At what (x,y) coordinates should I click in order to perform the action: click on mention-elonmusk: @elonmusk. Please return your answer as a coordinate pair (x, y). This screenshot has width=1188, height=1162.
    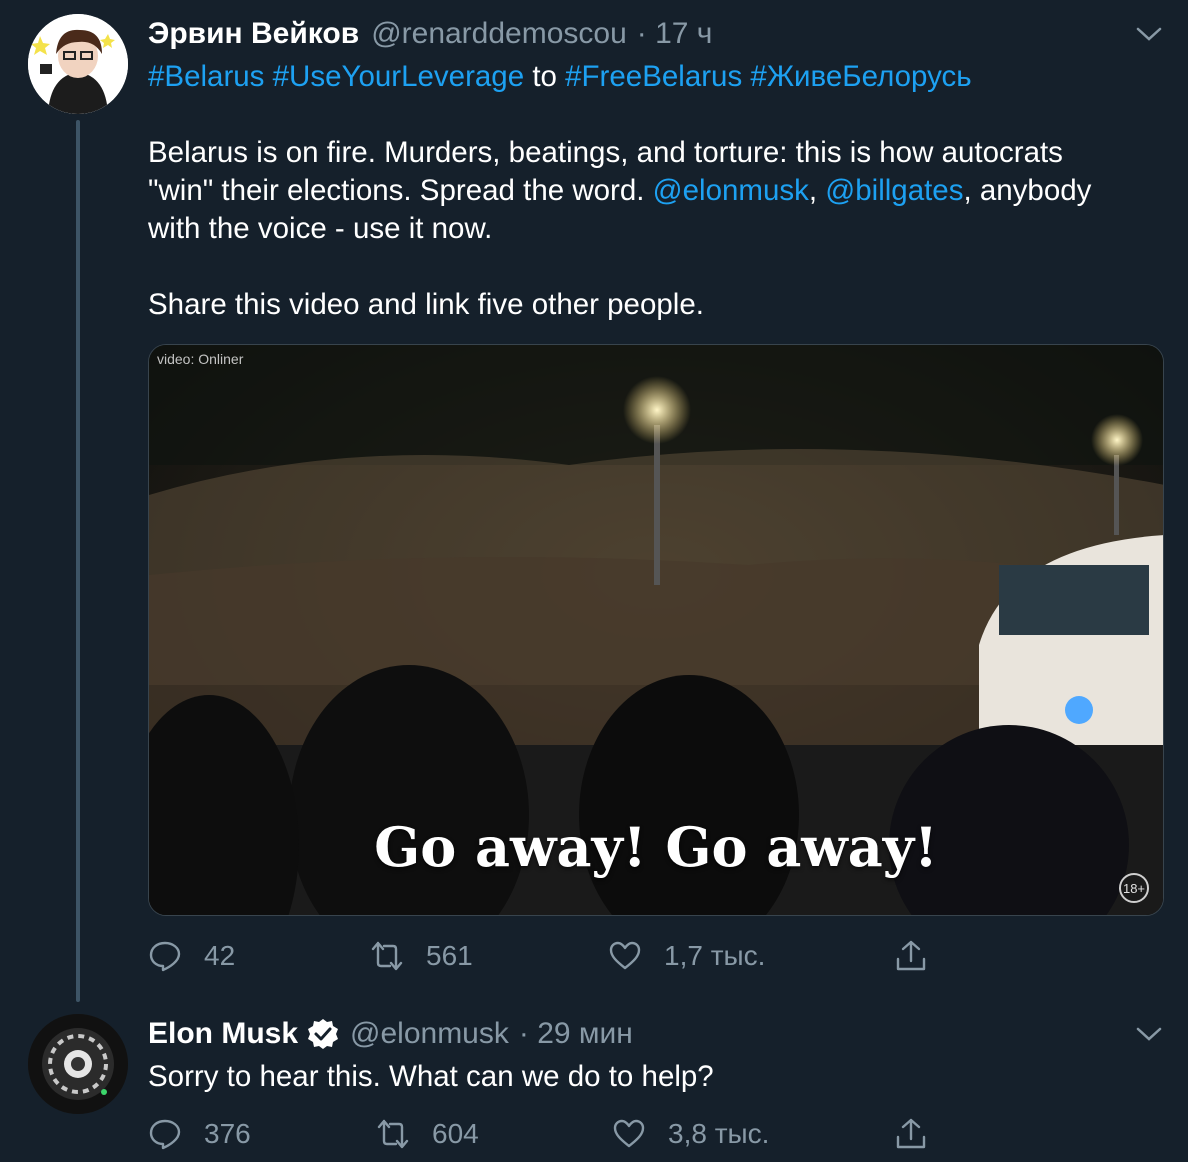
    Looking at the image, I should click on (731, 190).